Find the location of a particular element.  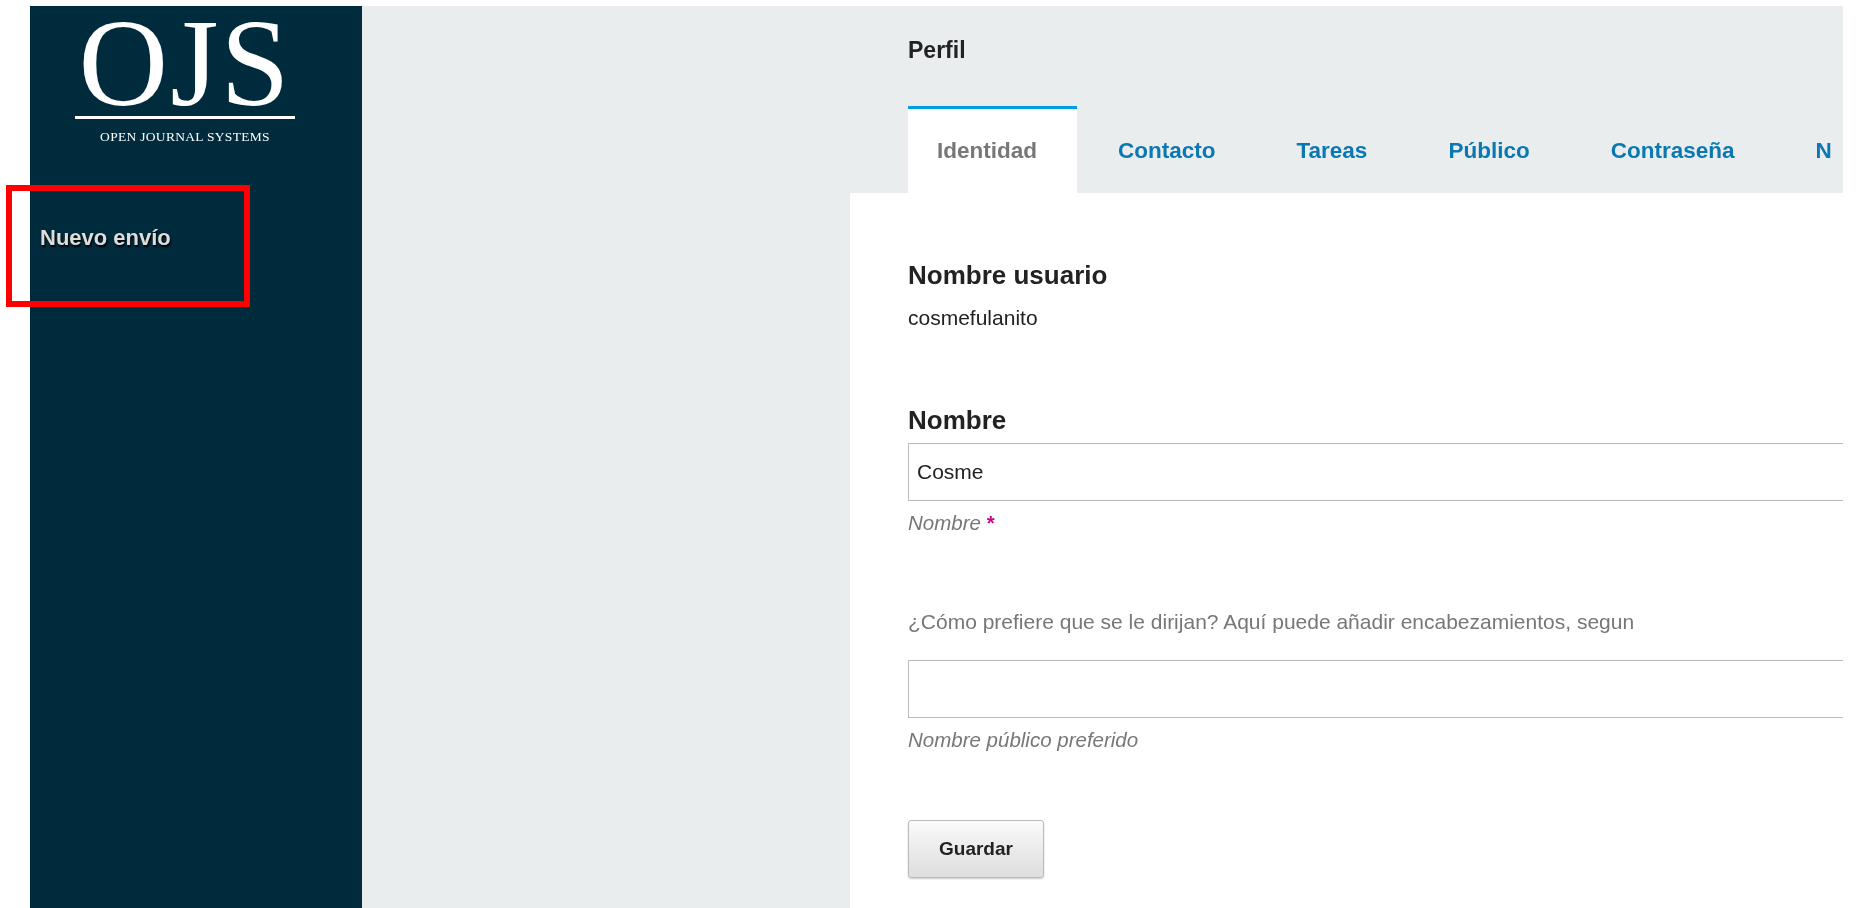

profile-tab: Contacto is located at coordinates (1172, 149).